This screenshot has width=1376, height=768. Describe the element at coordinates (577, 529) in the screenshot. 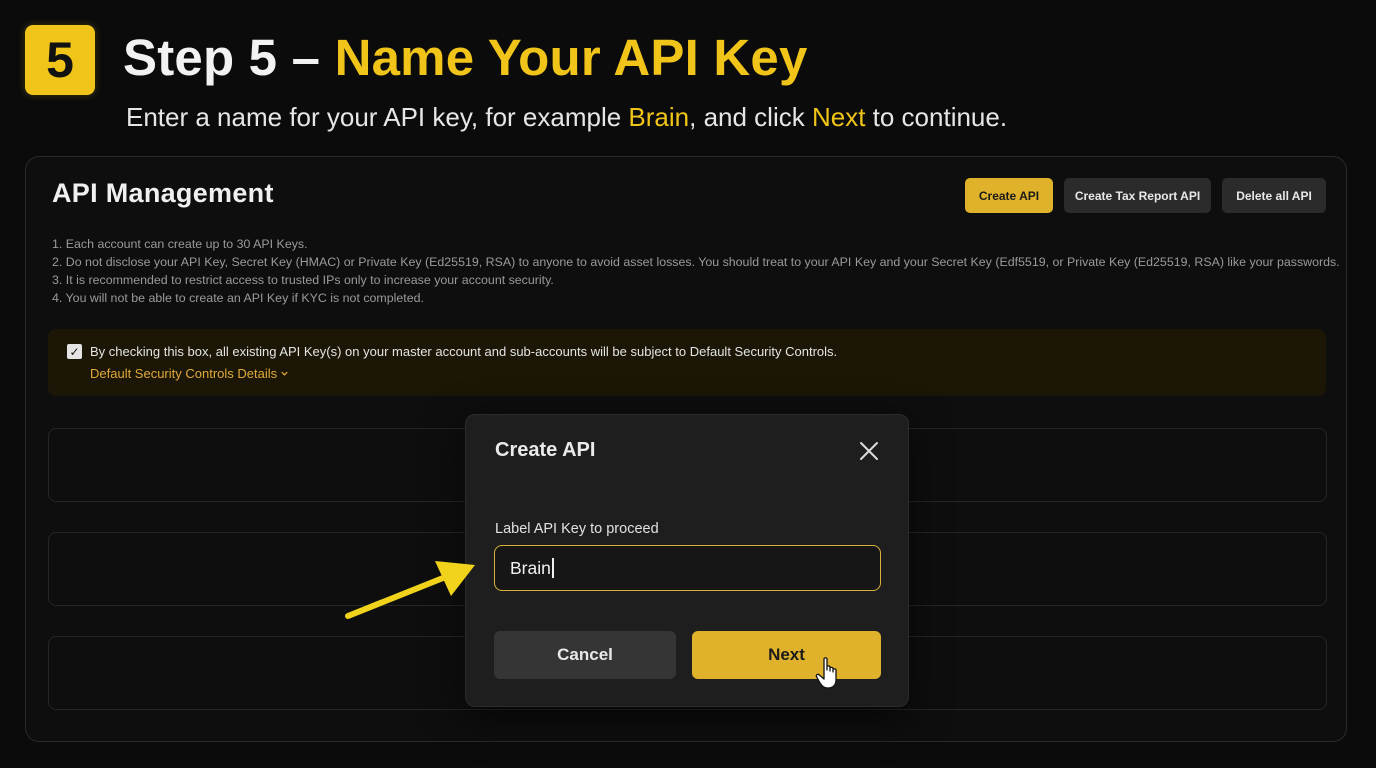

I see `api-key-label-text: Label API Key to proceed` at that location.